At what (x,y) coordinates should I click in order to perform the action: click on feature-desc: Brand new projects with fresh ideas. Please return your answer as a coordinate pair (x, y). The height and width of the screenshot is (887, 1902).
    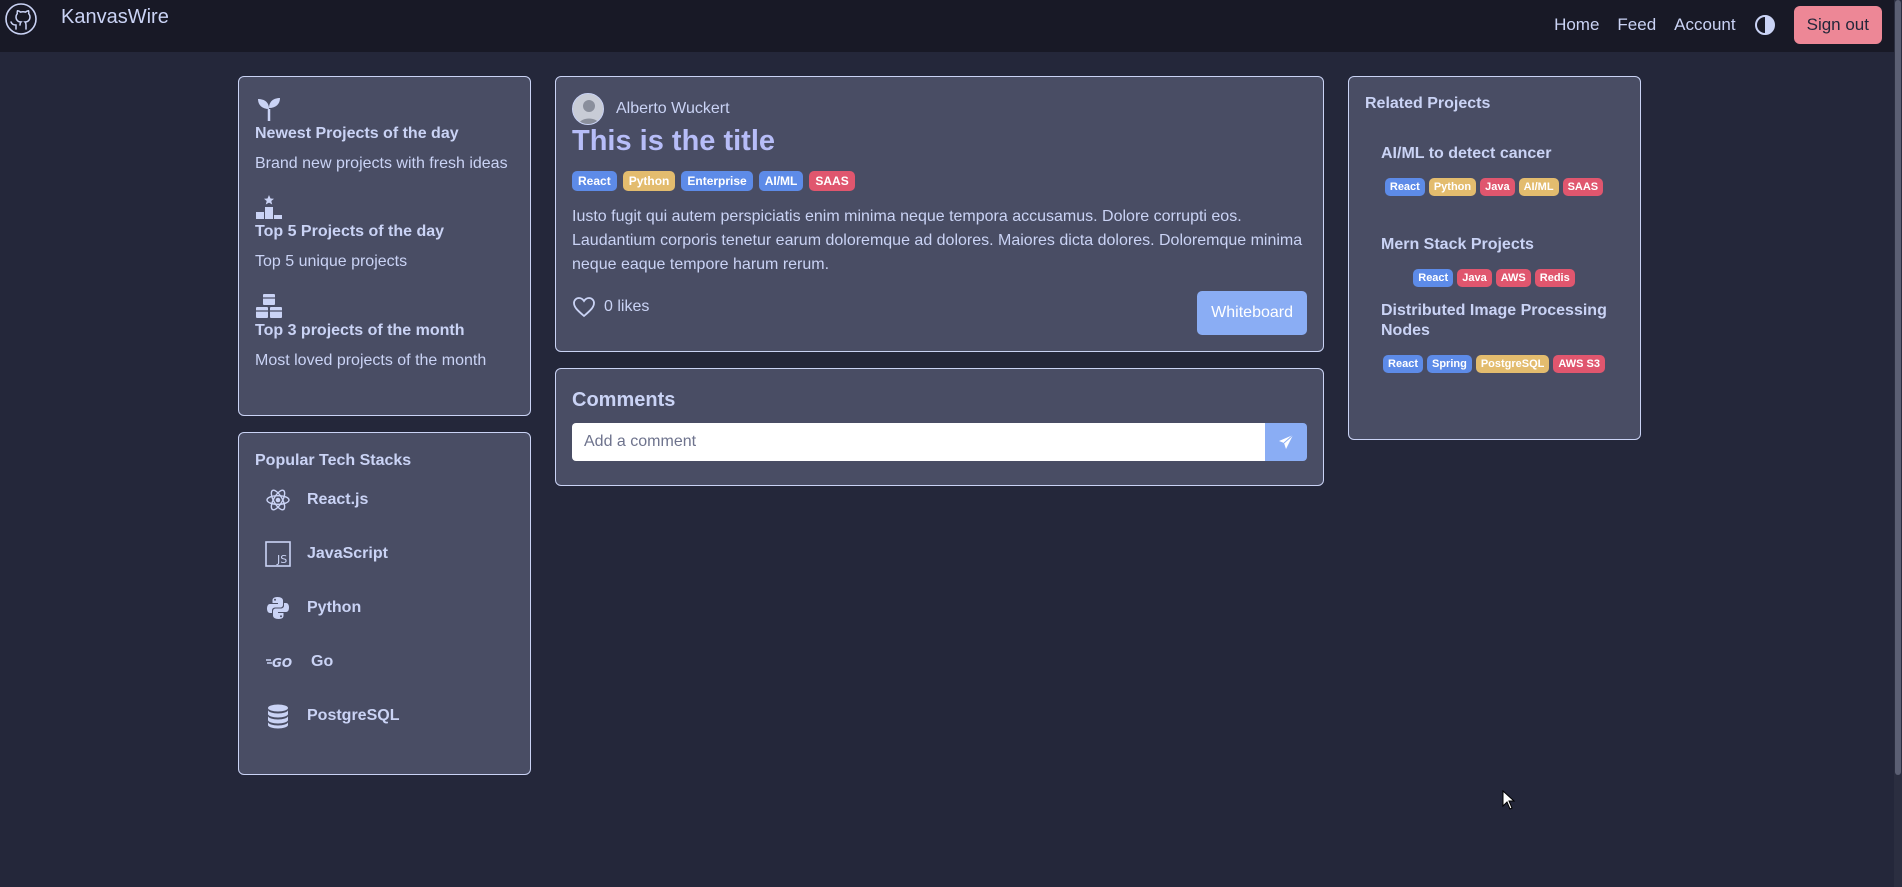
    Looking at the image, I should click on (381, 163).